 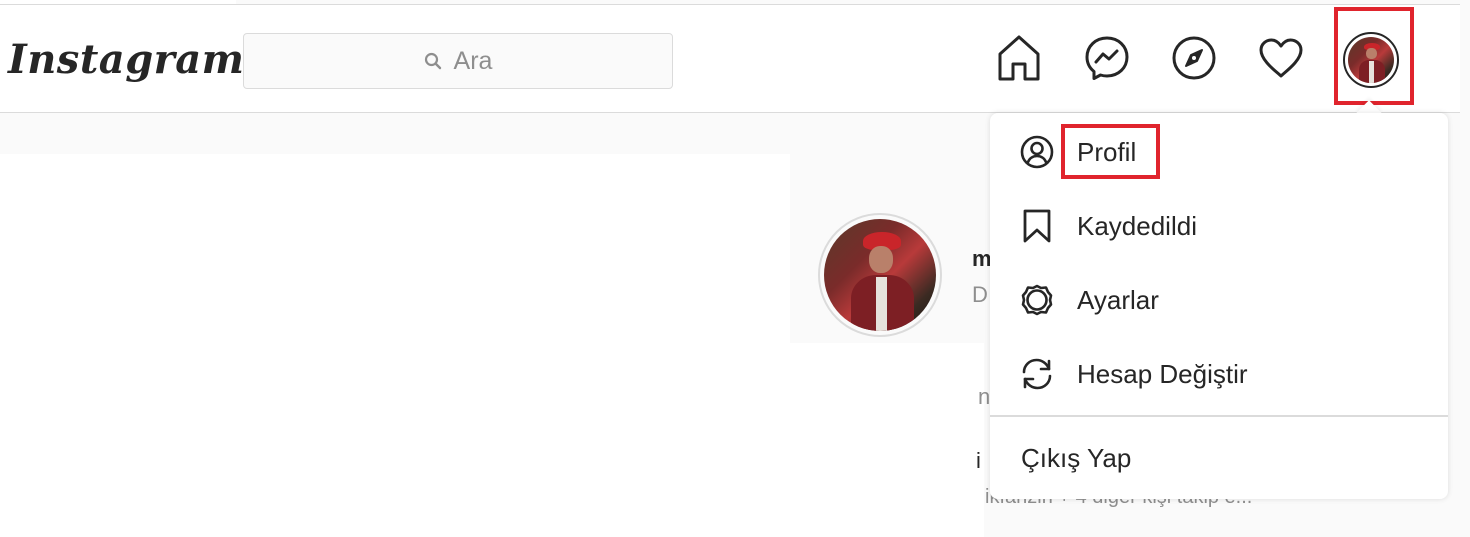 I want to click on suggestion-username: i, so click(x=978, y=461).